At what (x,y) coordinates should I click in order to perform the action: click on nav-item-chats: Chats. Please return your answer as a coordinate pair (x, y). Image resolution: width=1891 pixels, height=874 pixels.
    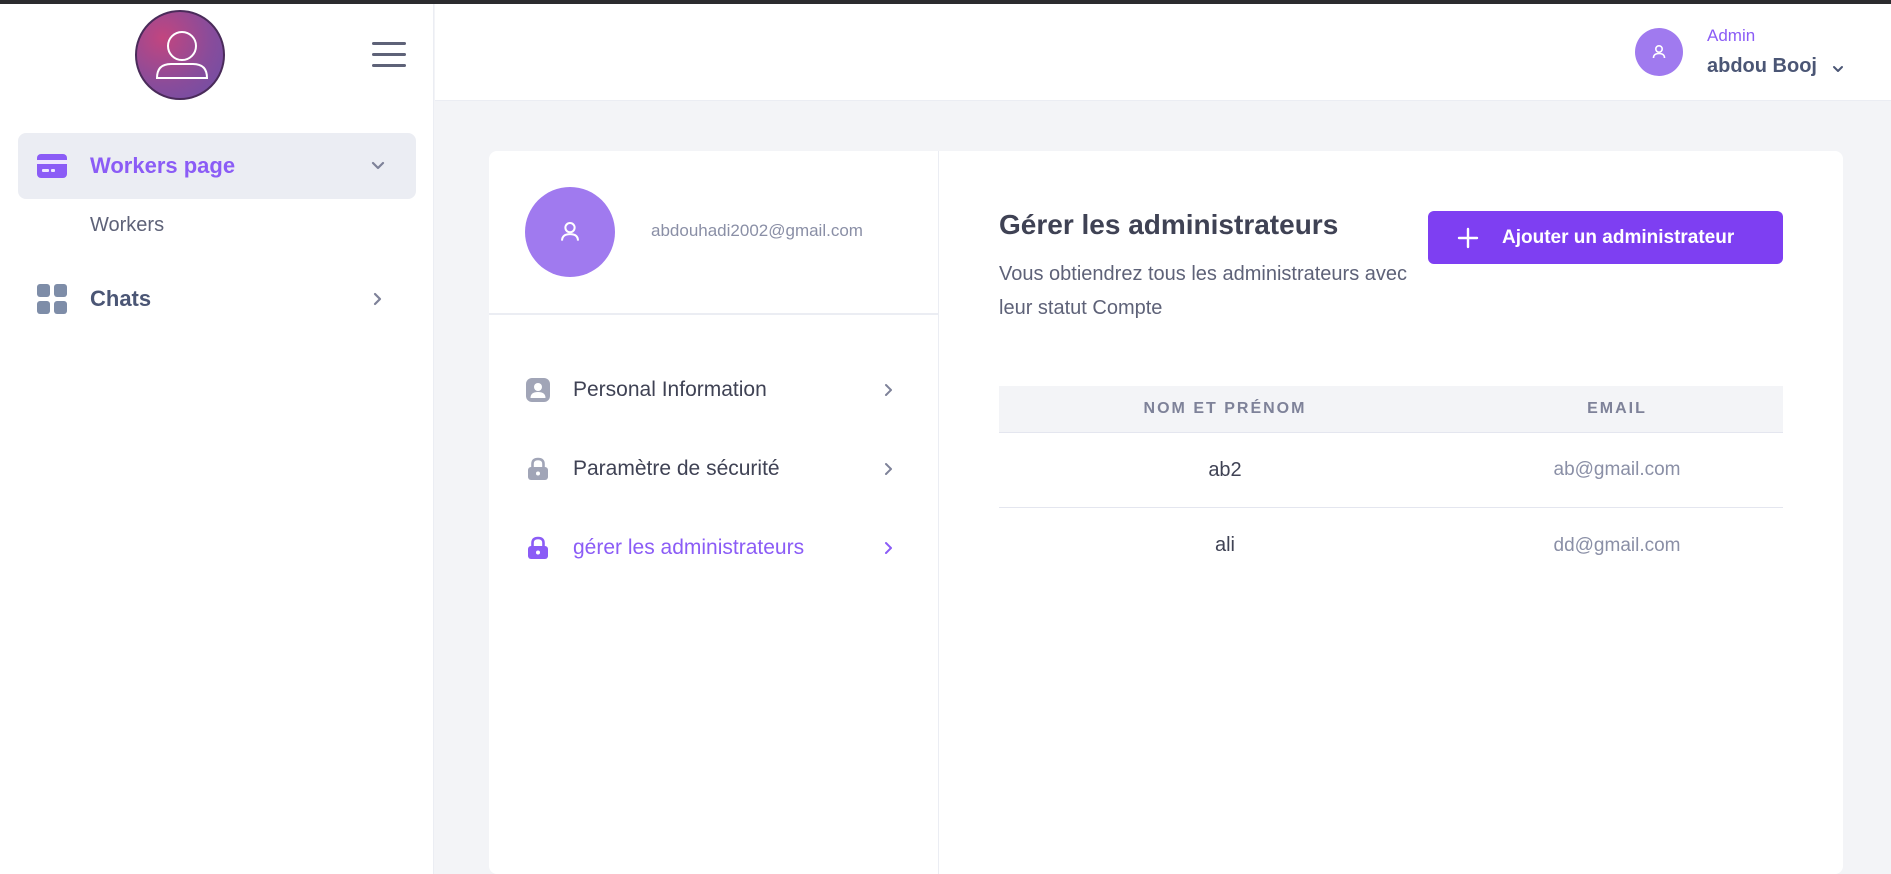
    Looking at the image, I should click on (217, 299).